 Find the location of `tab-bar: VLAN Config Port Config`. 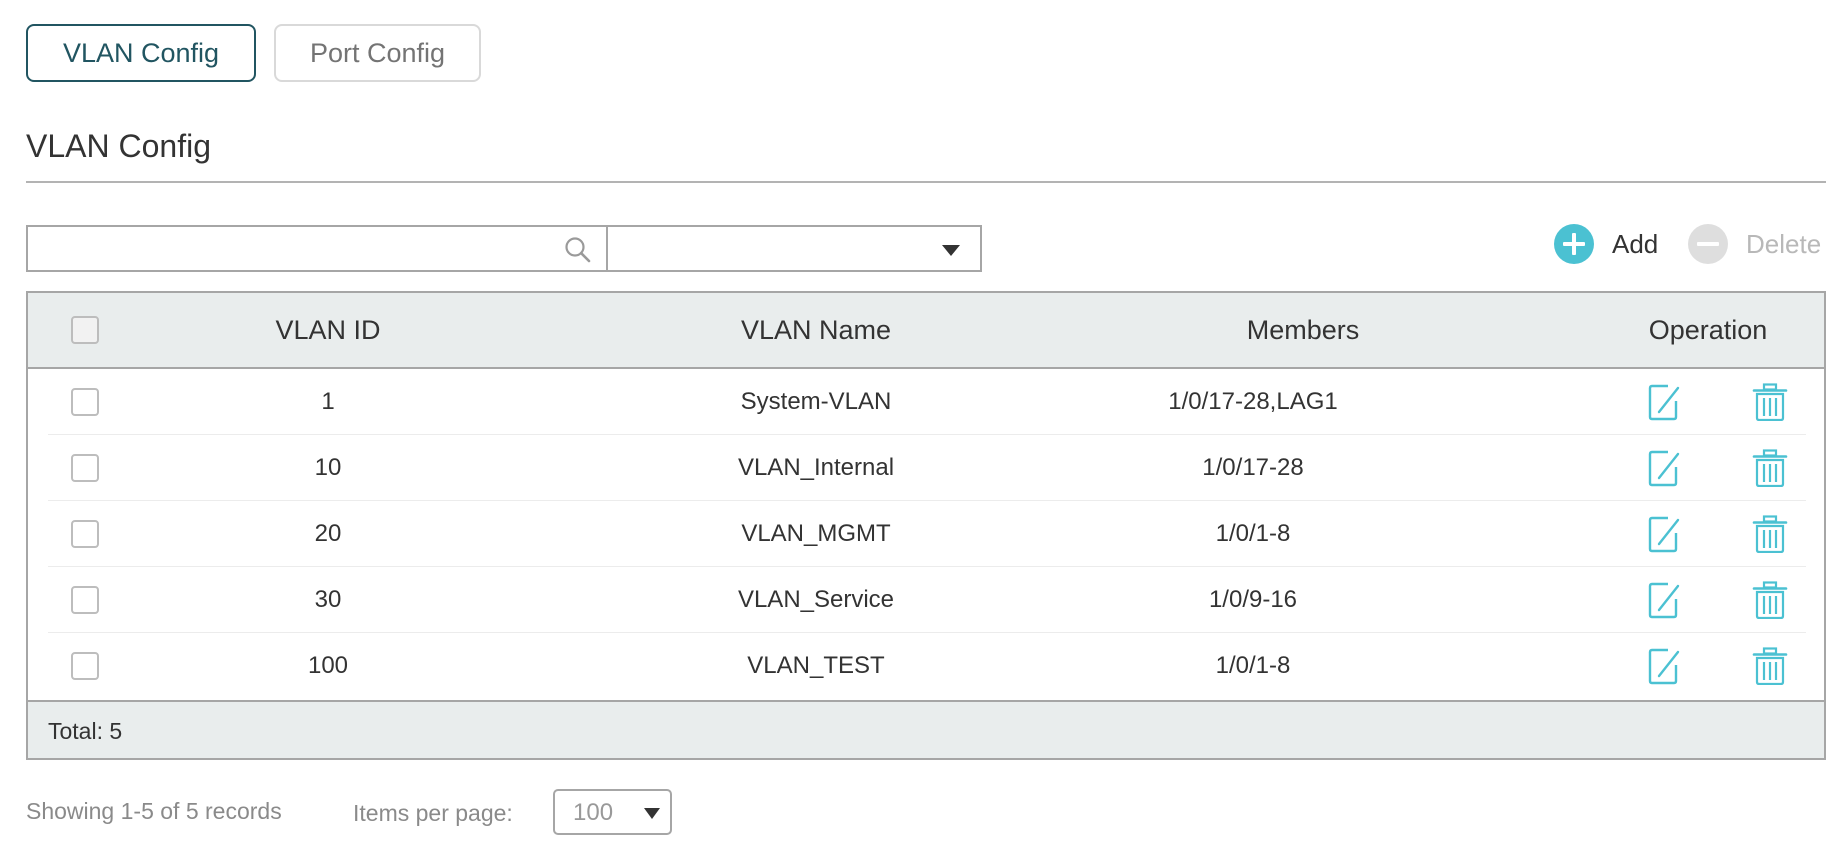

tab-bar: VLAN Config Port Config is located at coordinates (253, 53).